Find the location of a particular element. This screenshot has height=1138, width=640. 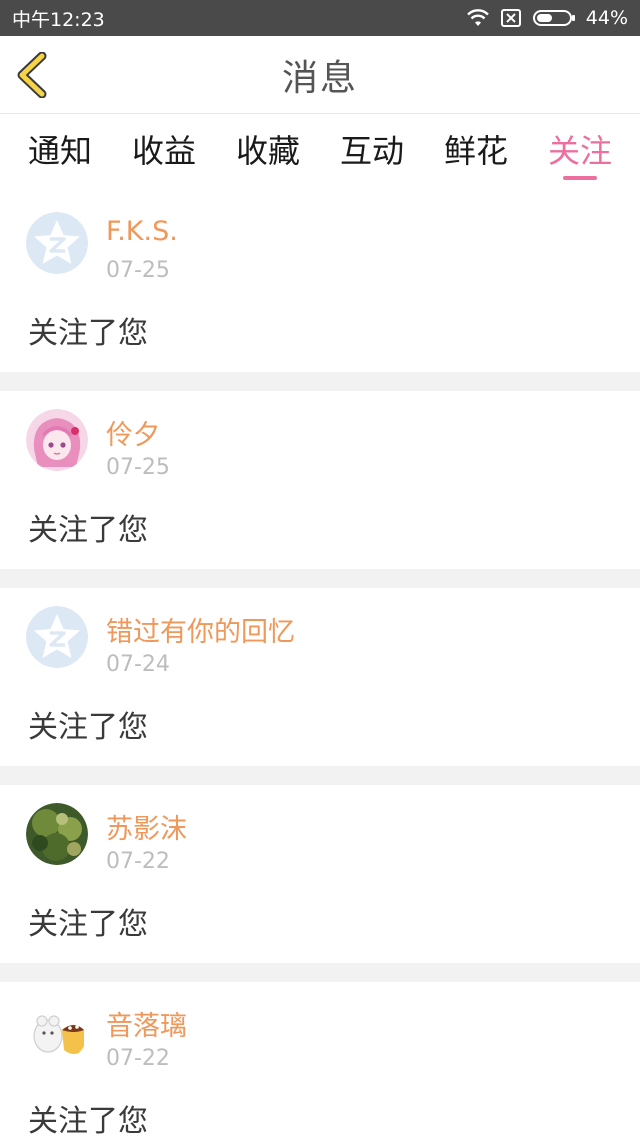

status-icons: 44% is located at coordinates (547, 18).